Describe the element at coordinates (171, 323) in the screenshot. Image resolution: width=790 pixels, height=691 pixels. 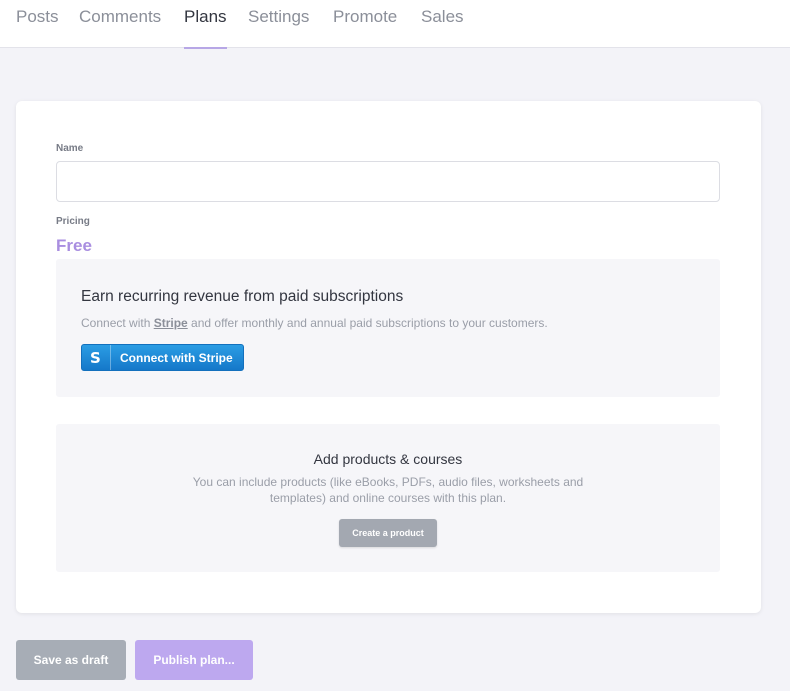
I see `stripe-link: Stripe` at that location.